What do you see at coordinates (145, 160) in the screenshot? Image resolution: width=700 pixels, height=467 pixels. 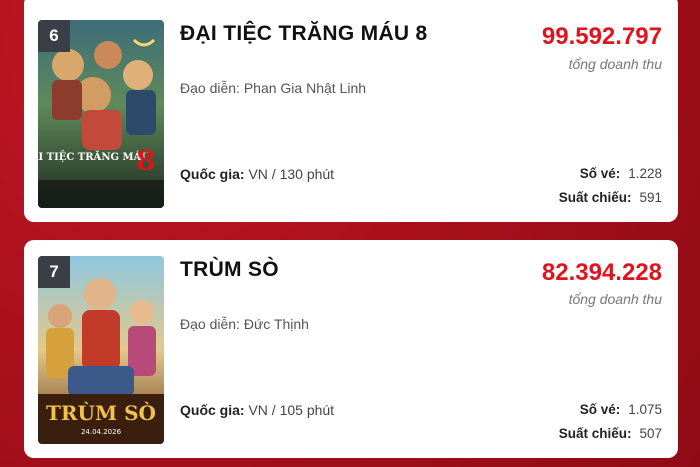 I see `svg-text: 8` at bounding box center [145, 160].